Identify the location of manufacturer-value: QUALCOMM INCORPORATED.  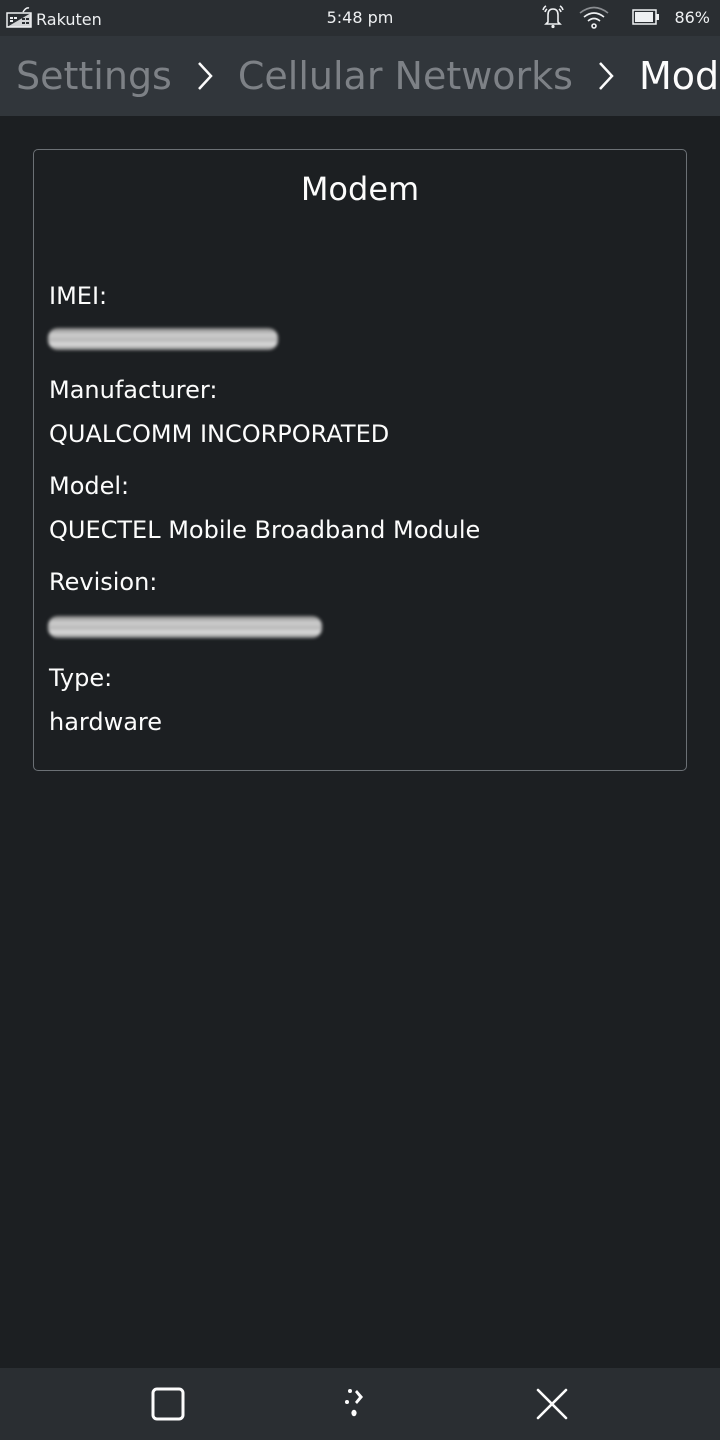
(219, 434).